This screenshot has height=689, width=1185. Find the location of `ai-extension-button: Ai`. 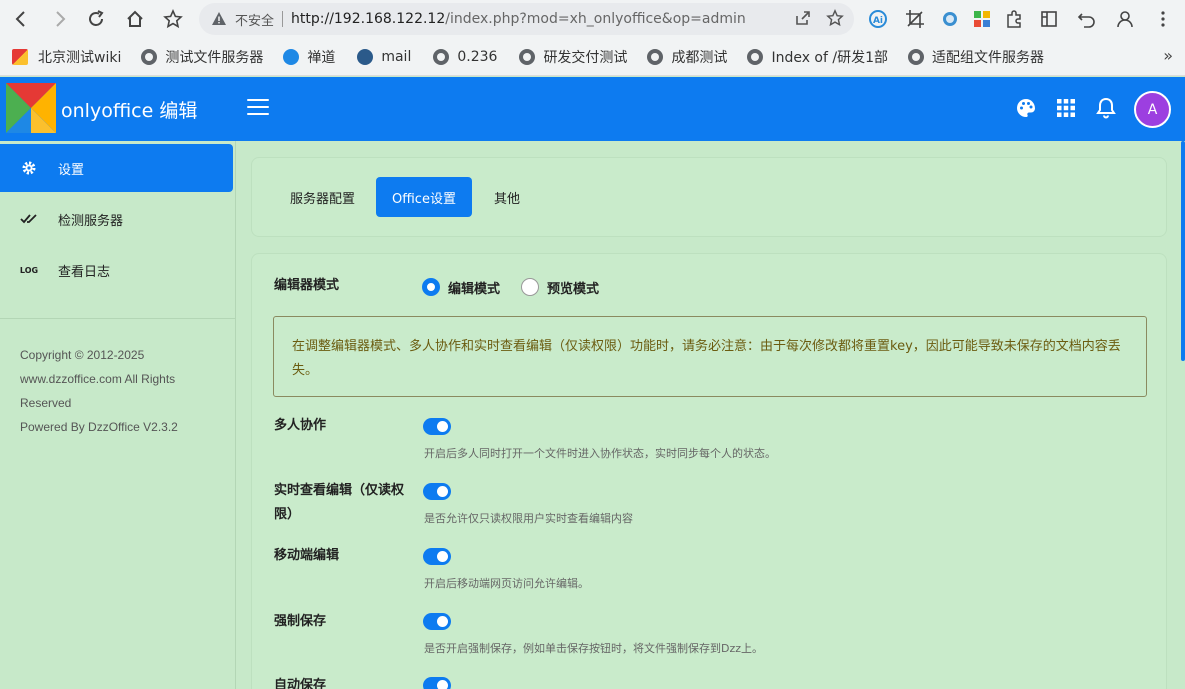

ai-extension-button: Ai is located at coordinates (878, 19).